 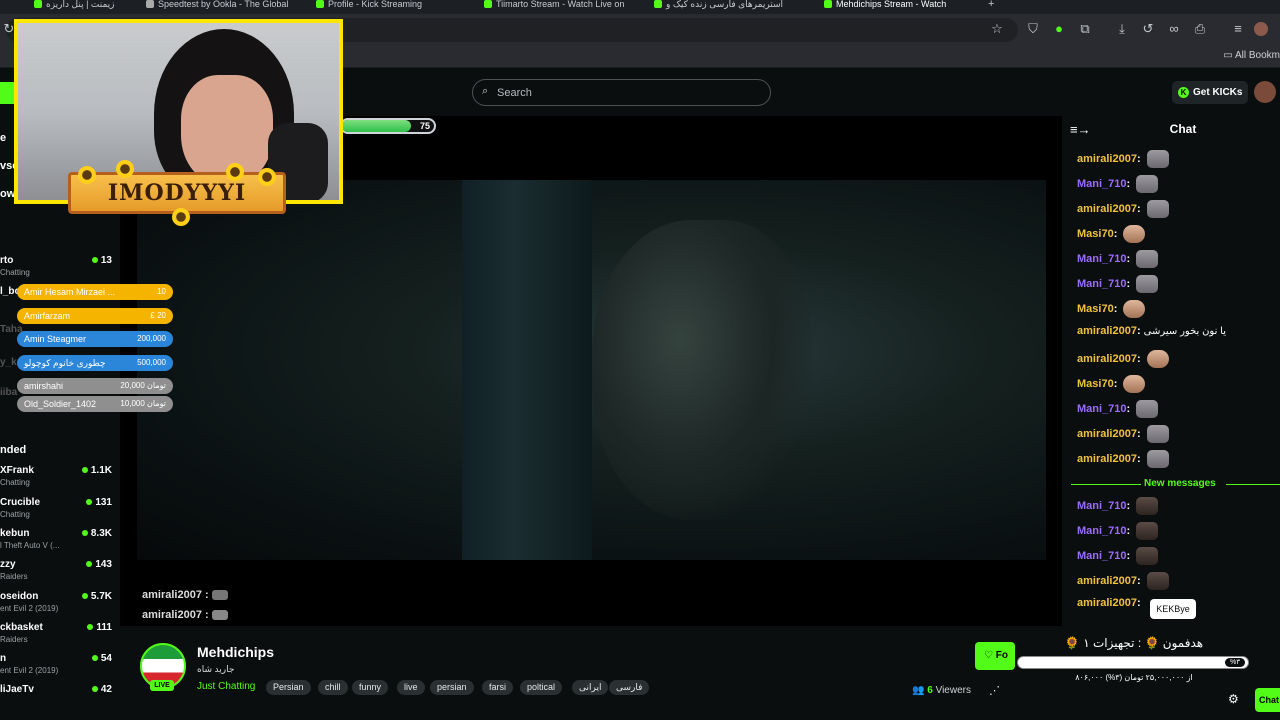 What do you see at coordinates (56, 606) in the screenshot?
I see `sidebar-channel: oseidon ent Evil 2 (2019) 5.7K` at bounding box center [56, 606].